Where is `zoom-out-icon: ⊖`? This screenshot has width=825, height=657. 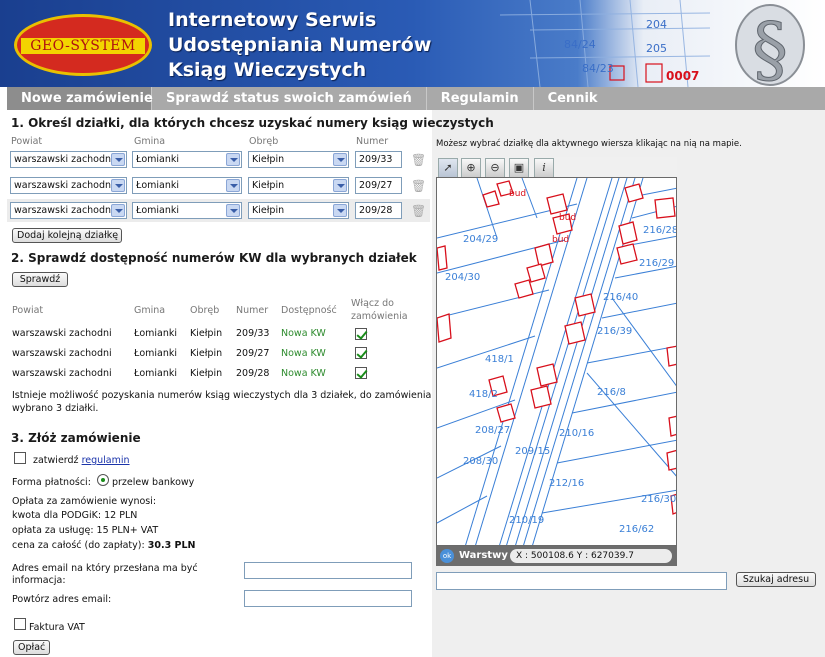
zoom-out-icon: ⊖ is located at coordinates (495, 168).